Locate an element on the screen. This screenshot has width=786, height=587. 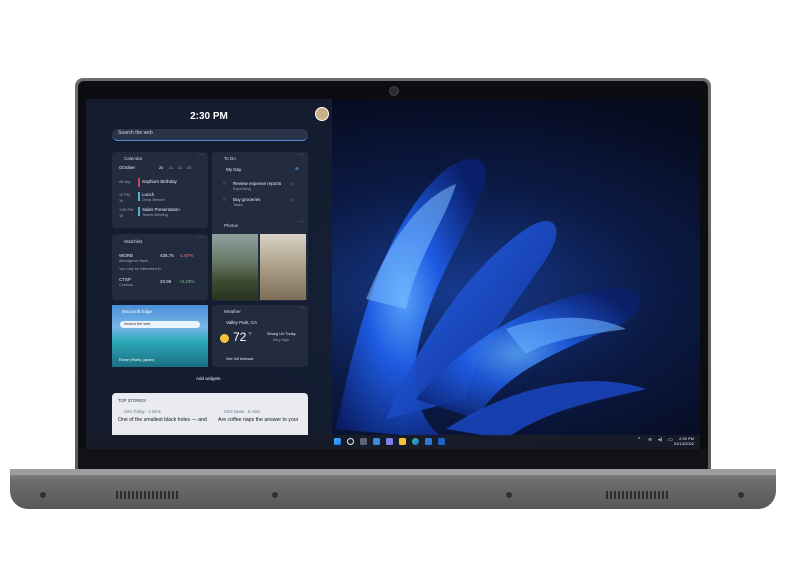
watchlist-more-icon: ··· is located at coordinates (201, 238).